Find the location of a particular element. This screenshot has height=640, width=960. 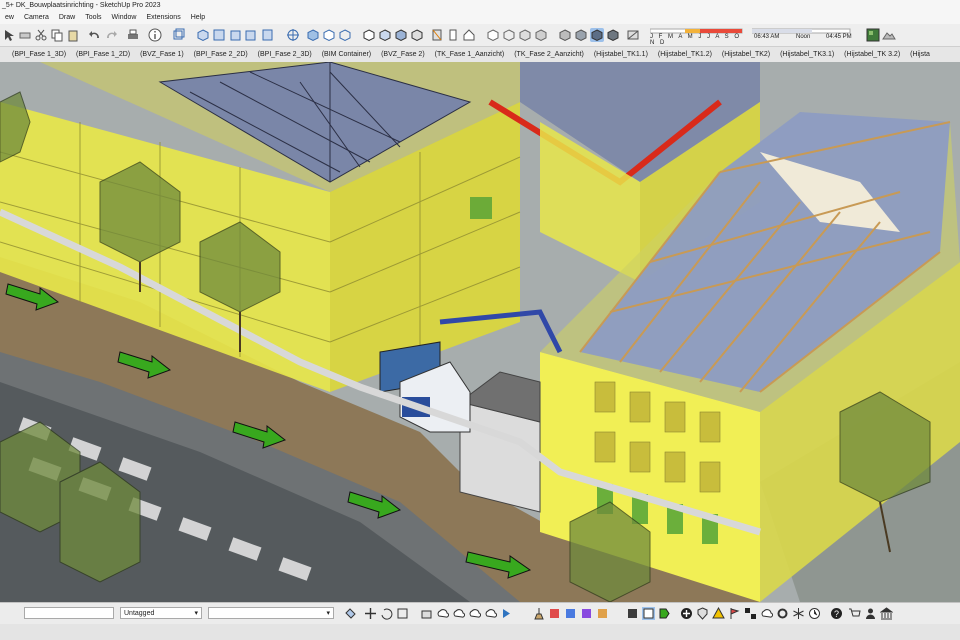

arrow-right-icon is located at coordinates (506, 613).